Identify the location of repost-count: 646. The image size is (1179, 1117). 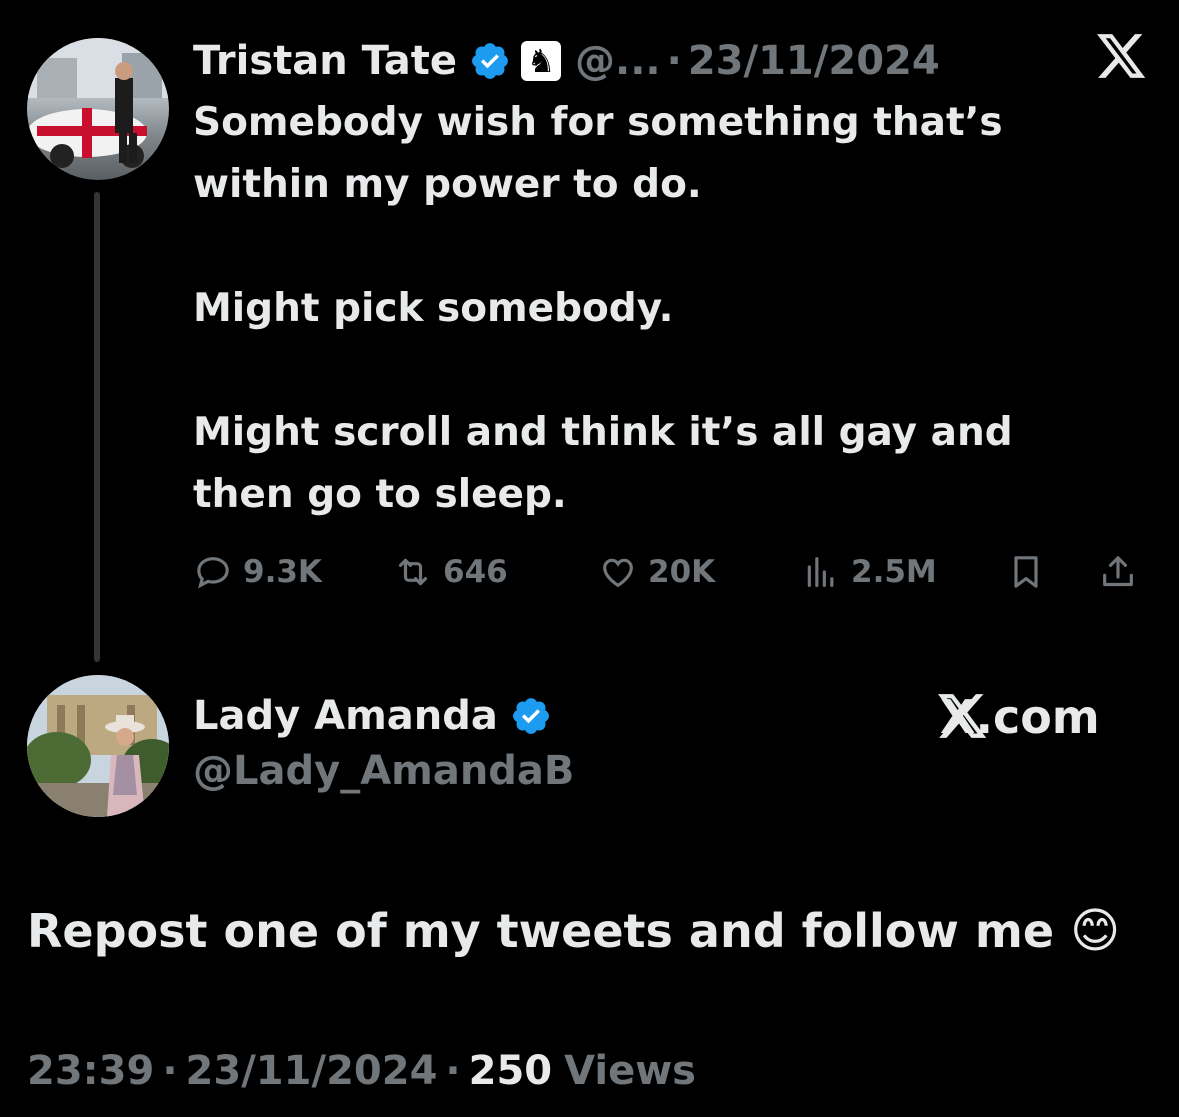
(475, 572).